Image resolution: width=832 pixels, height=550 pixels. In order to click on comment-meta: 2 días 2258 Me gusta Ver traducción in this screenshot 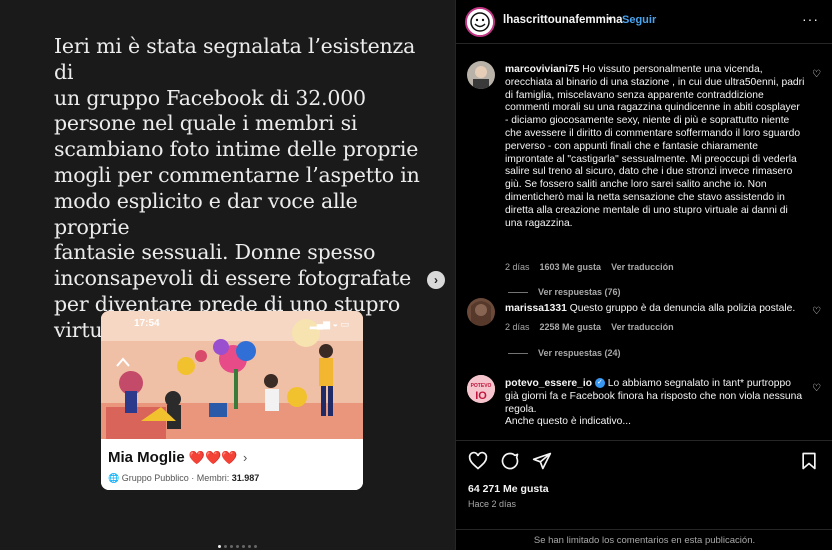, I will do `click(589, 327)`.